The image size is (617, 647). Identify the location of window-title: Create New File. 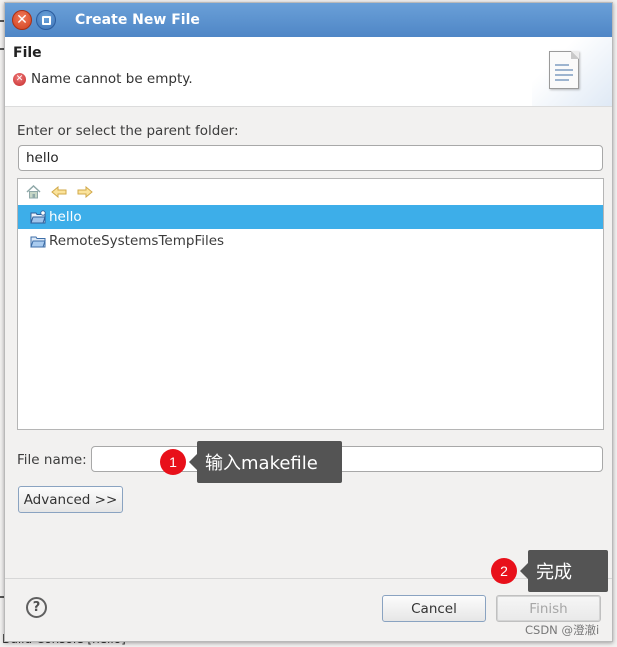
(137, 20).